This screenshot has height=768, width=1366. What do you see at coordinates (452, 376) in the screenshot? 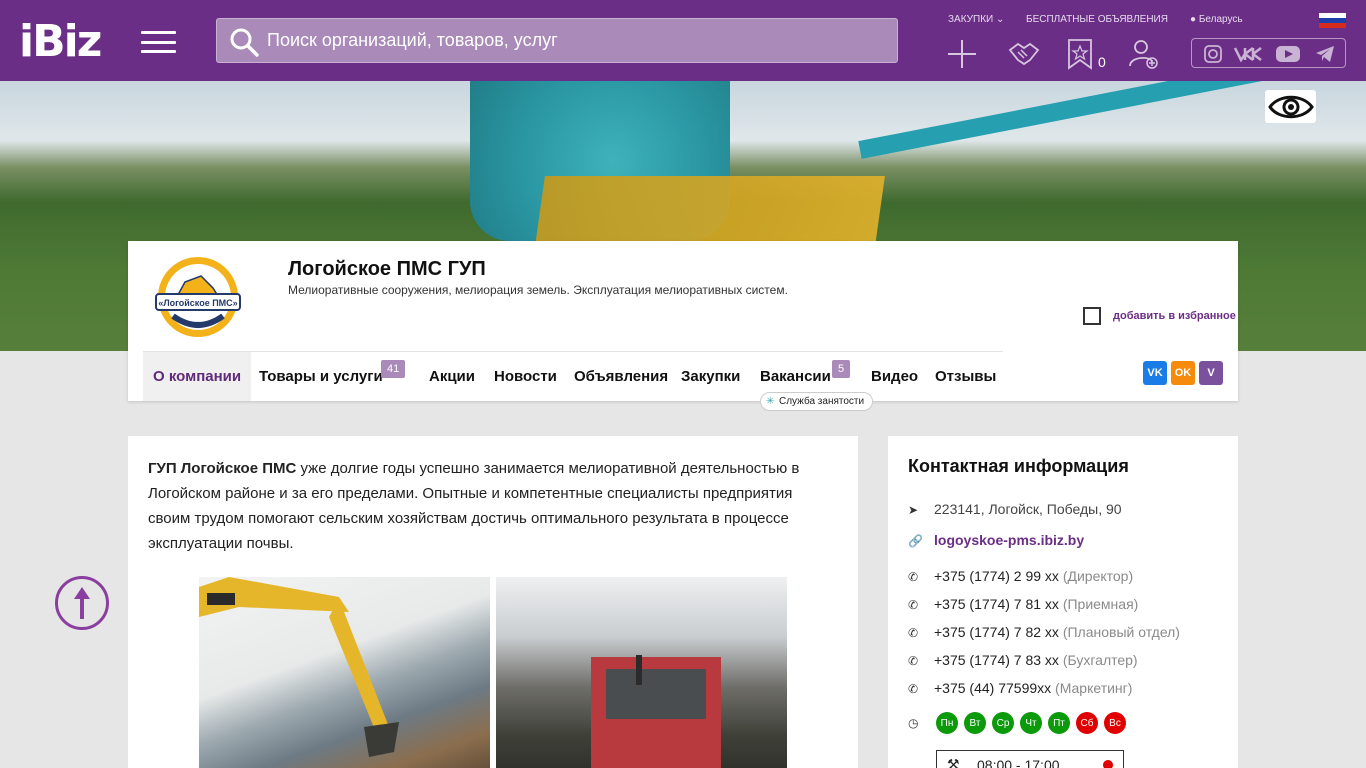
I see `tab-promotions: Акции` at bounding box center [452, 376].